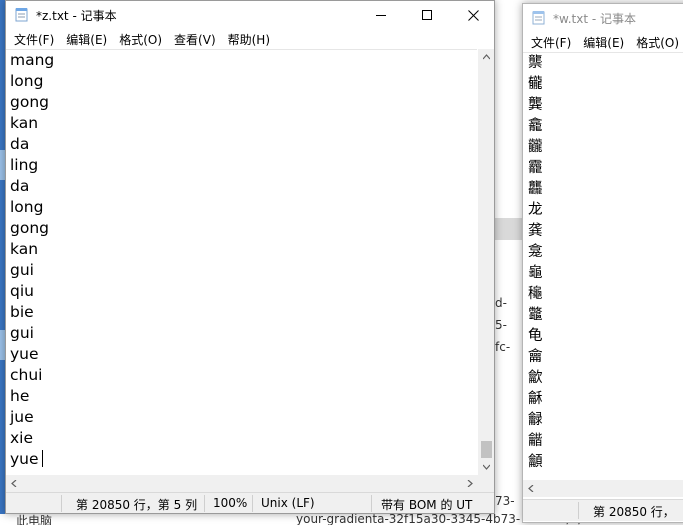 This screenshot has width=683, height=525. What do you see at coordinates (535, 126) in the screenshot?
I see `text-line: 龕` at bounding box center [535, 126].